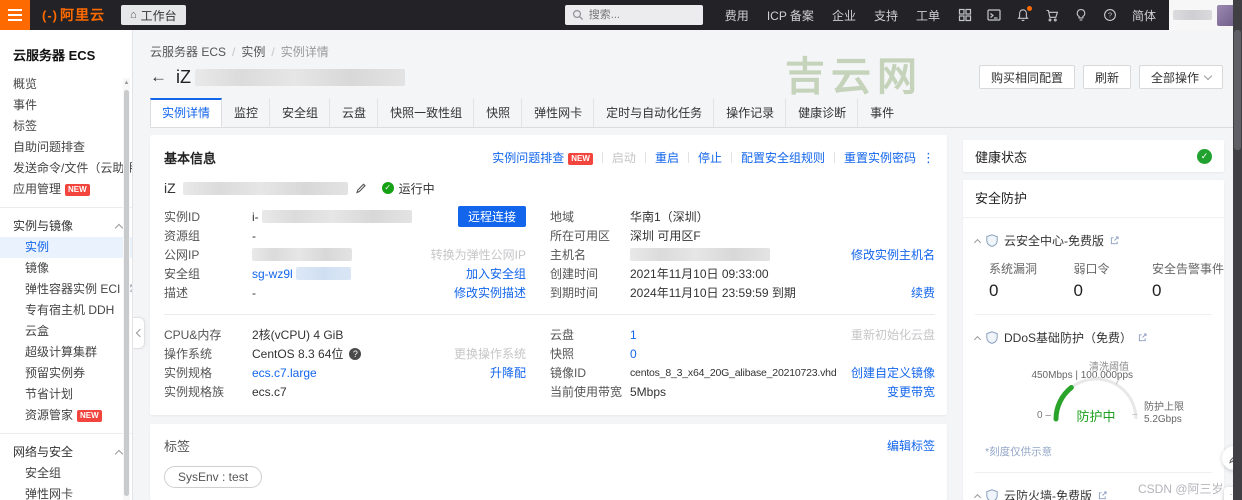 Image resolution: width=1242 pixels, height=500 pixels. Describe the element at coordinates (1110, 15) in the screenshot. I see `help-icon: ?` at that location.